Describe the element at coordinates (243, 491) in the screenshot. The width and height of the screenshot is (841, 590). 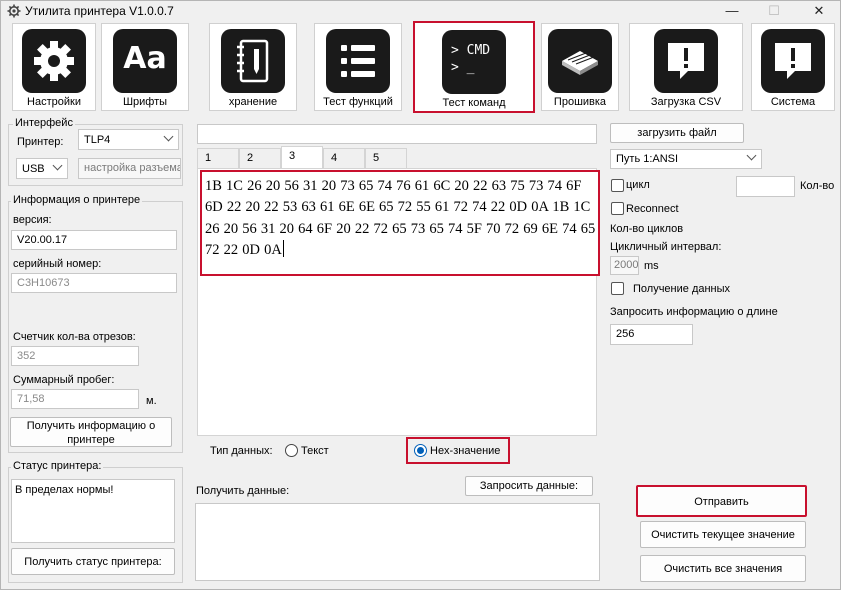
I see `receive-label: Получить данные:` at that location.